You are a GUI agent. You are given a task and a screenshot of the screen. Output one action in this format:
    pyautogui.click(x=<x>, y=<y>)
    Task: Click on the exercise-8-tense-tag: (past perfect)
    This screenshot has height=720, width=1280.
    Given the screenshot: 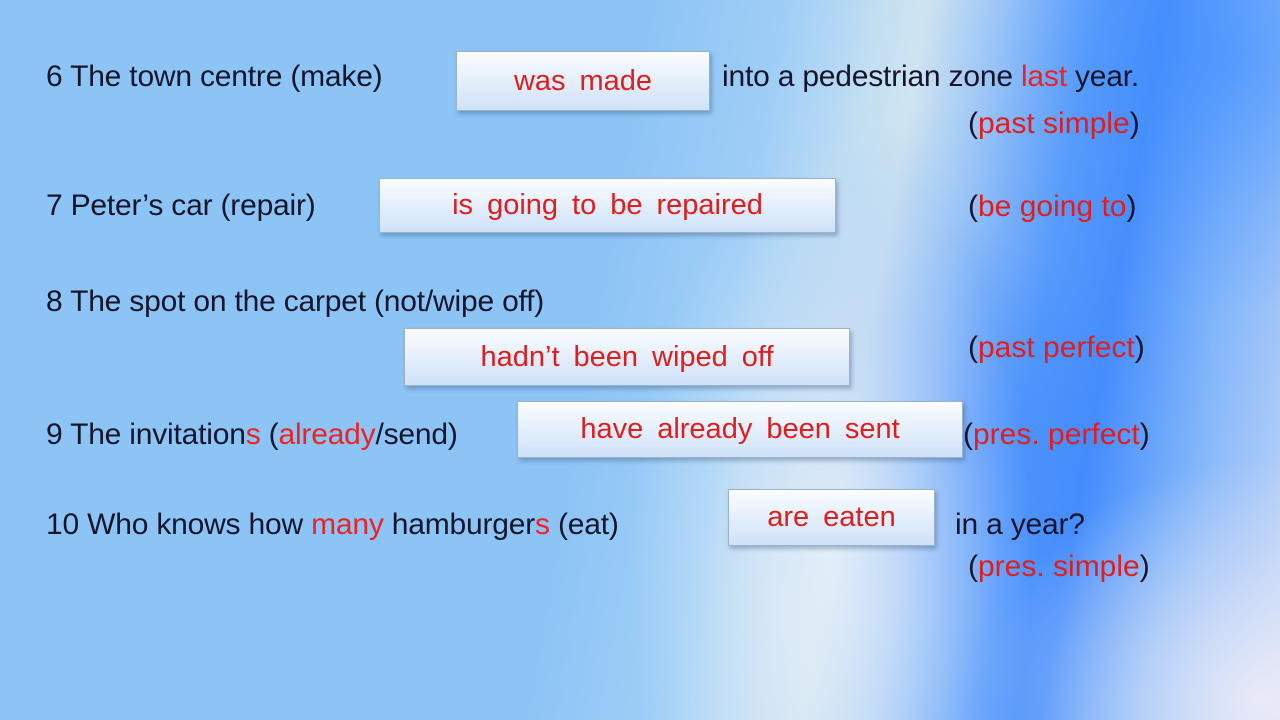 What is the action you would take?
    pyautogui.click(x=1056, y=348)
    